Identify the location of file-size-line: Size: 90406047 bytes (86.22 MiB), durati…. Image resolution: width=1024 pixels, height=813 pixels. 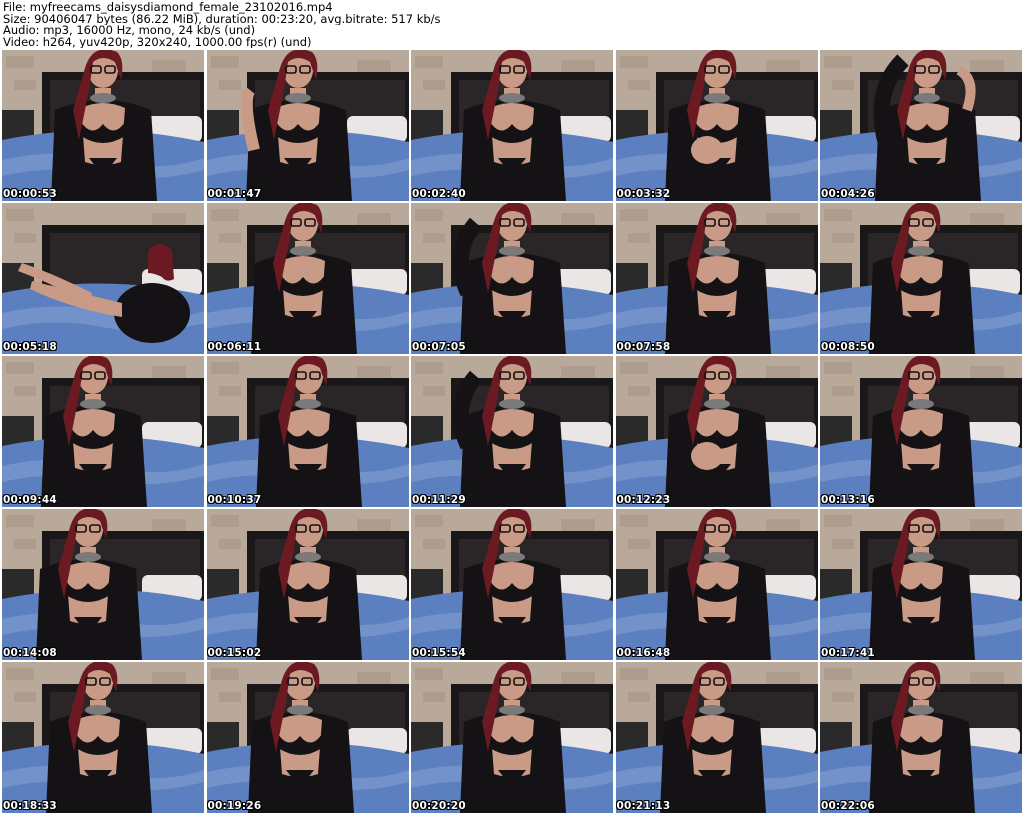
(222, 19).